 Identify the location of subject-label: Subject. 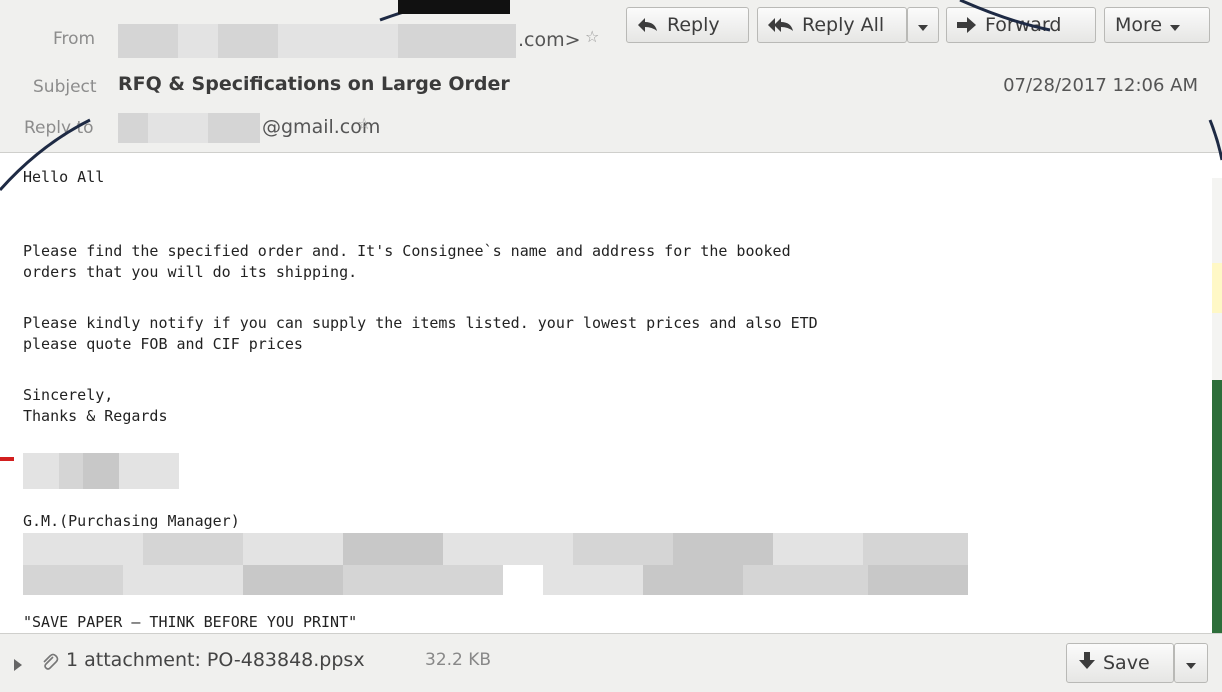
(65, 87).